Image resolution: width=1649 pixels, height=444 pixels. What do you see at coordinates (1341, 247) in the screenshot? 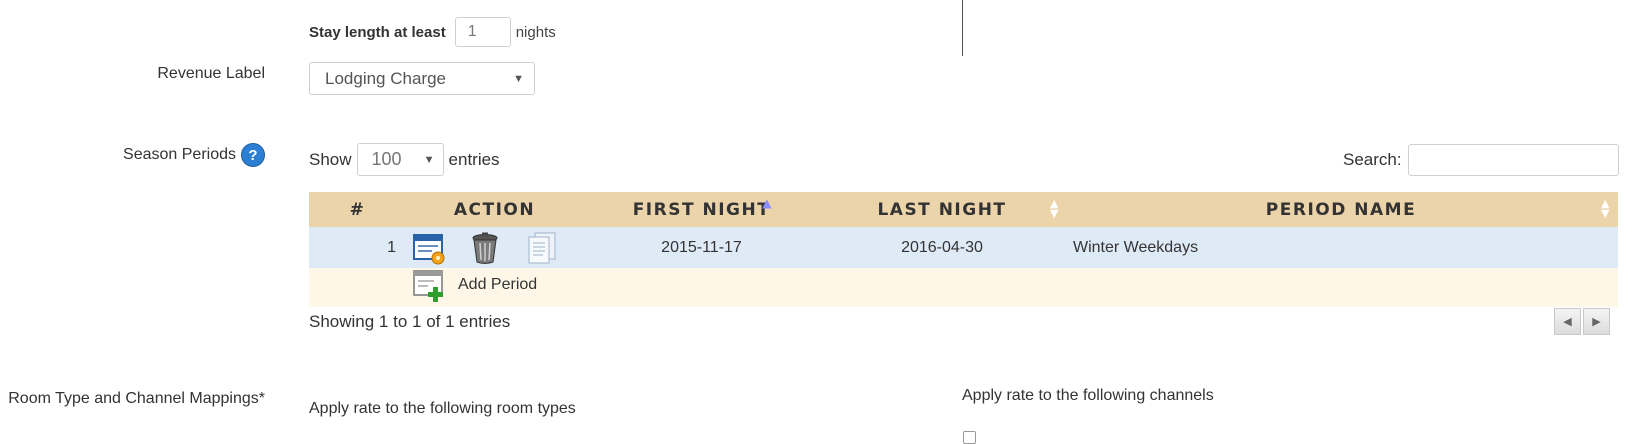
I see `period-name-cell: Winter Weekdays` at bounding box center [1341, 247].